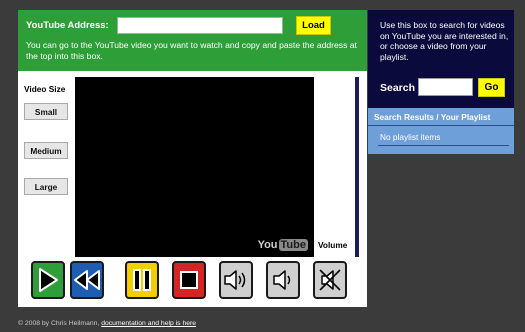  What do you see at coordinates (46, 186) in the screenshot?
I see `large-size-button: Large` at bounding box center [46, 186].